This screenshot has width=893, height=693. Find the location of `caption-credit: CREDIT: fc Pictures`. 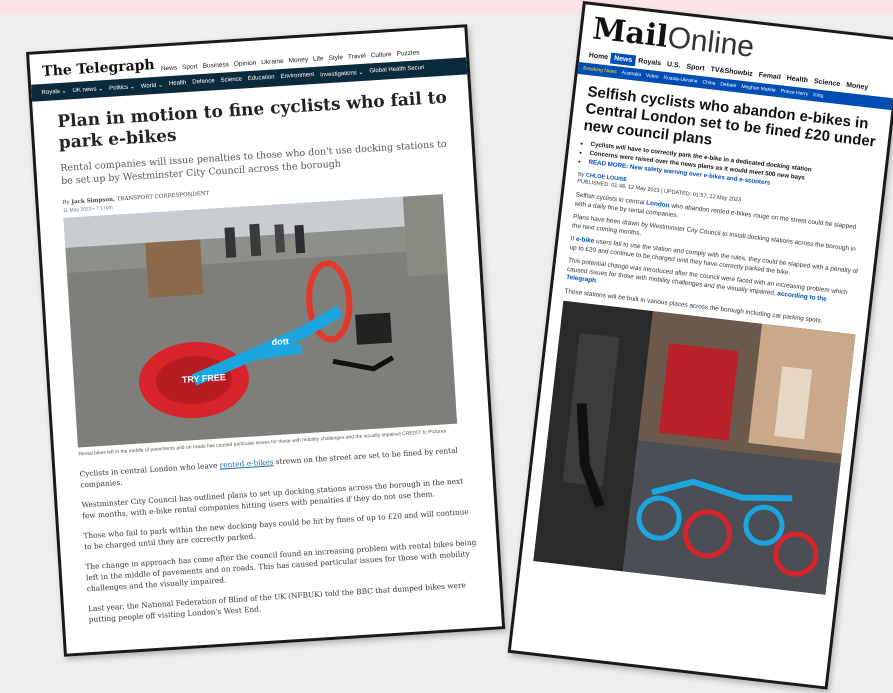

caption-credit: CREDIT: fc Pictures is located at coordinates (424, 433).